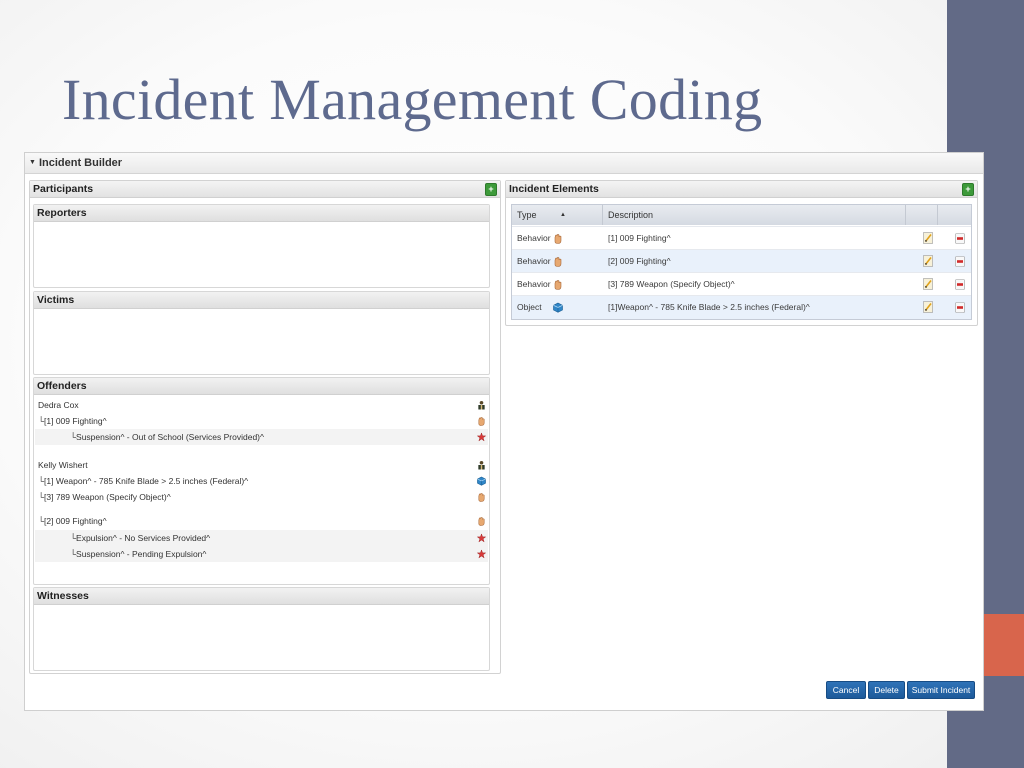 The height and width of the screenshot is (768, 1024). Describe the element at coordinates (261, 629) in the screenshot. I see `witnesses-section: Witnesses` at that location.